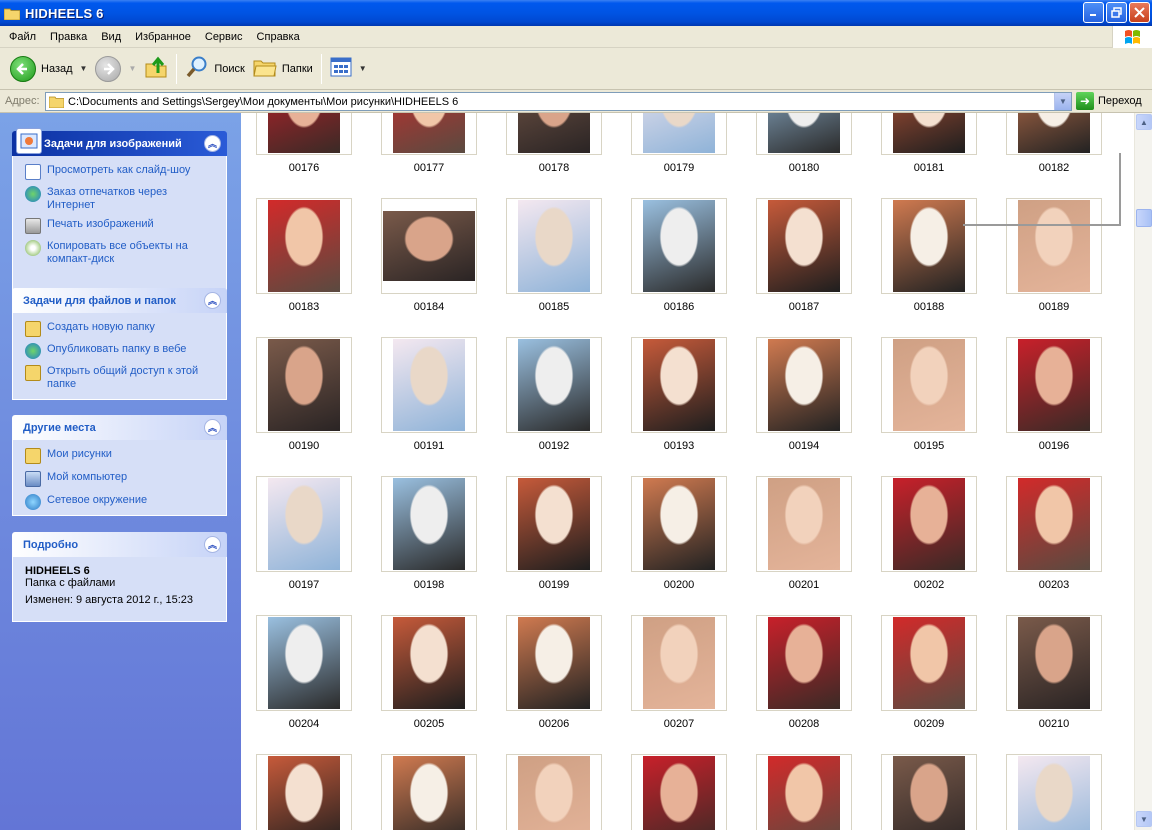  Describe the element at coordinates (576, 13) in the screenshot. I see `title-bar: HIDHEELS 6` at that location.